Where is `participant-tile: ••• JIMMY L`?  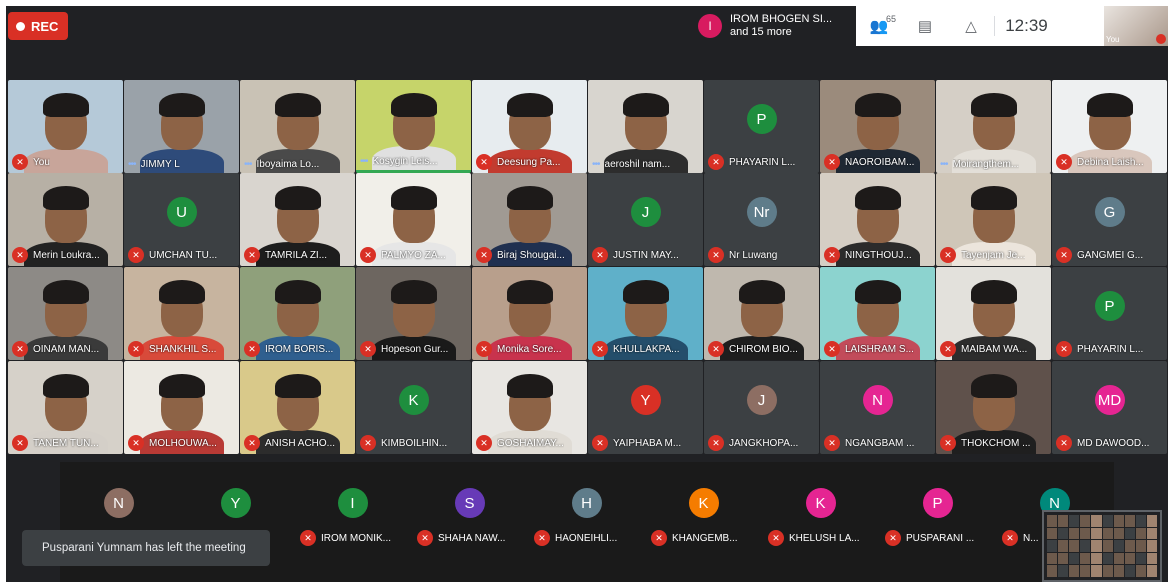
participant-tile: ••• JIMMY L is located at coordinates (181, 126).